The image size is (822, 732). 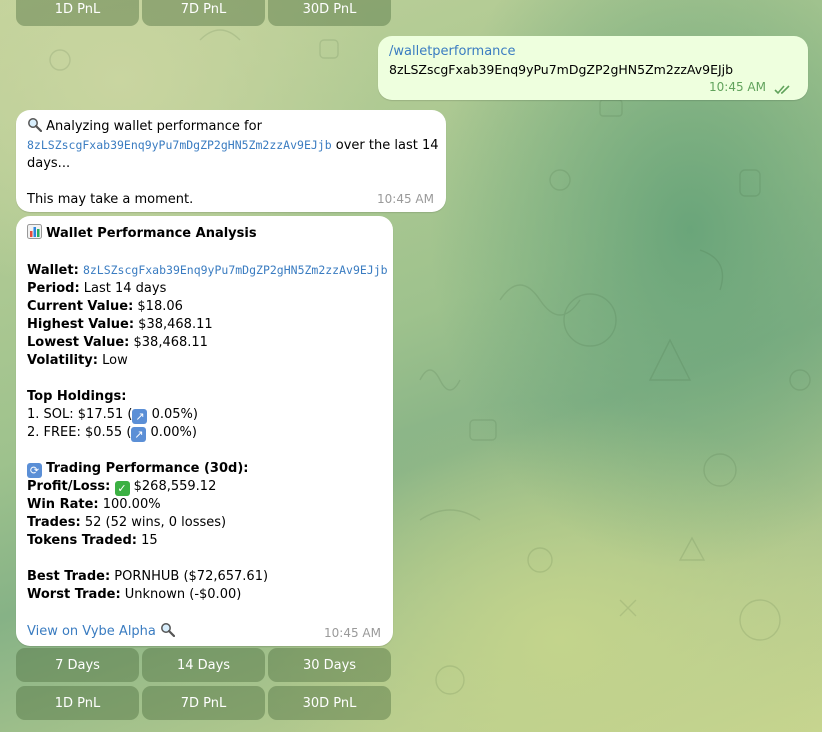 What do you see at coordinates (77, 703) in the screenshot?
I see `button-1d-pnl: 1D PnL` at bounding box center [77, 703].